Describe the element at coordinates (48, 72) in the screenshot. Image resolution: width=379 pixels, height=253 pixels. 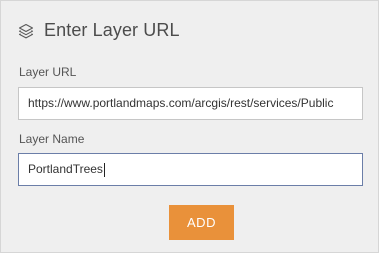
I see `layer-url-label: Layer URL` at that location.